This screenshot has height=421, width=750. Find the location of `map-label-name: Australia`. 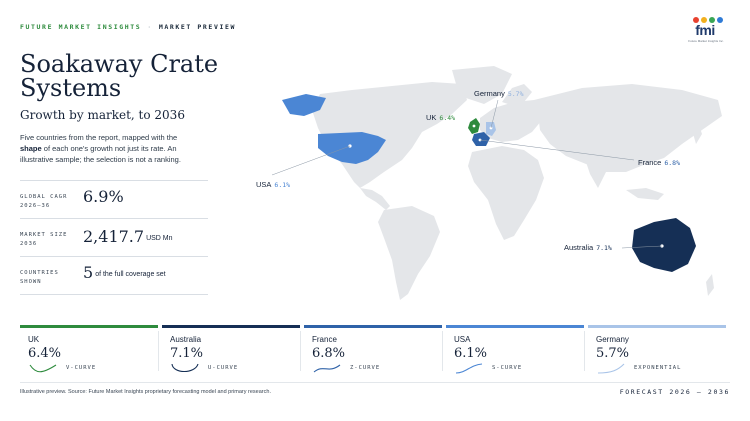

map-label-name: Australia is located at coordinates (579, 247).